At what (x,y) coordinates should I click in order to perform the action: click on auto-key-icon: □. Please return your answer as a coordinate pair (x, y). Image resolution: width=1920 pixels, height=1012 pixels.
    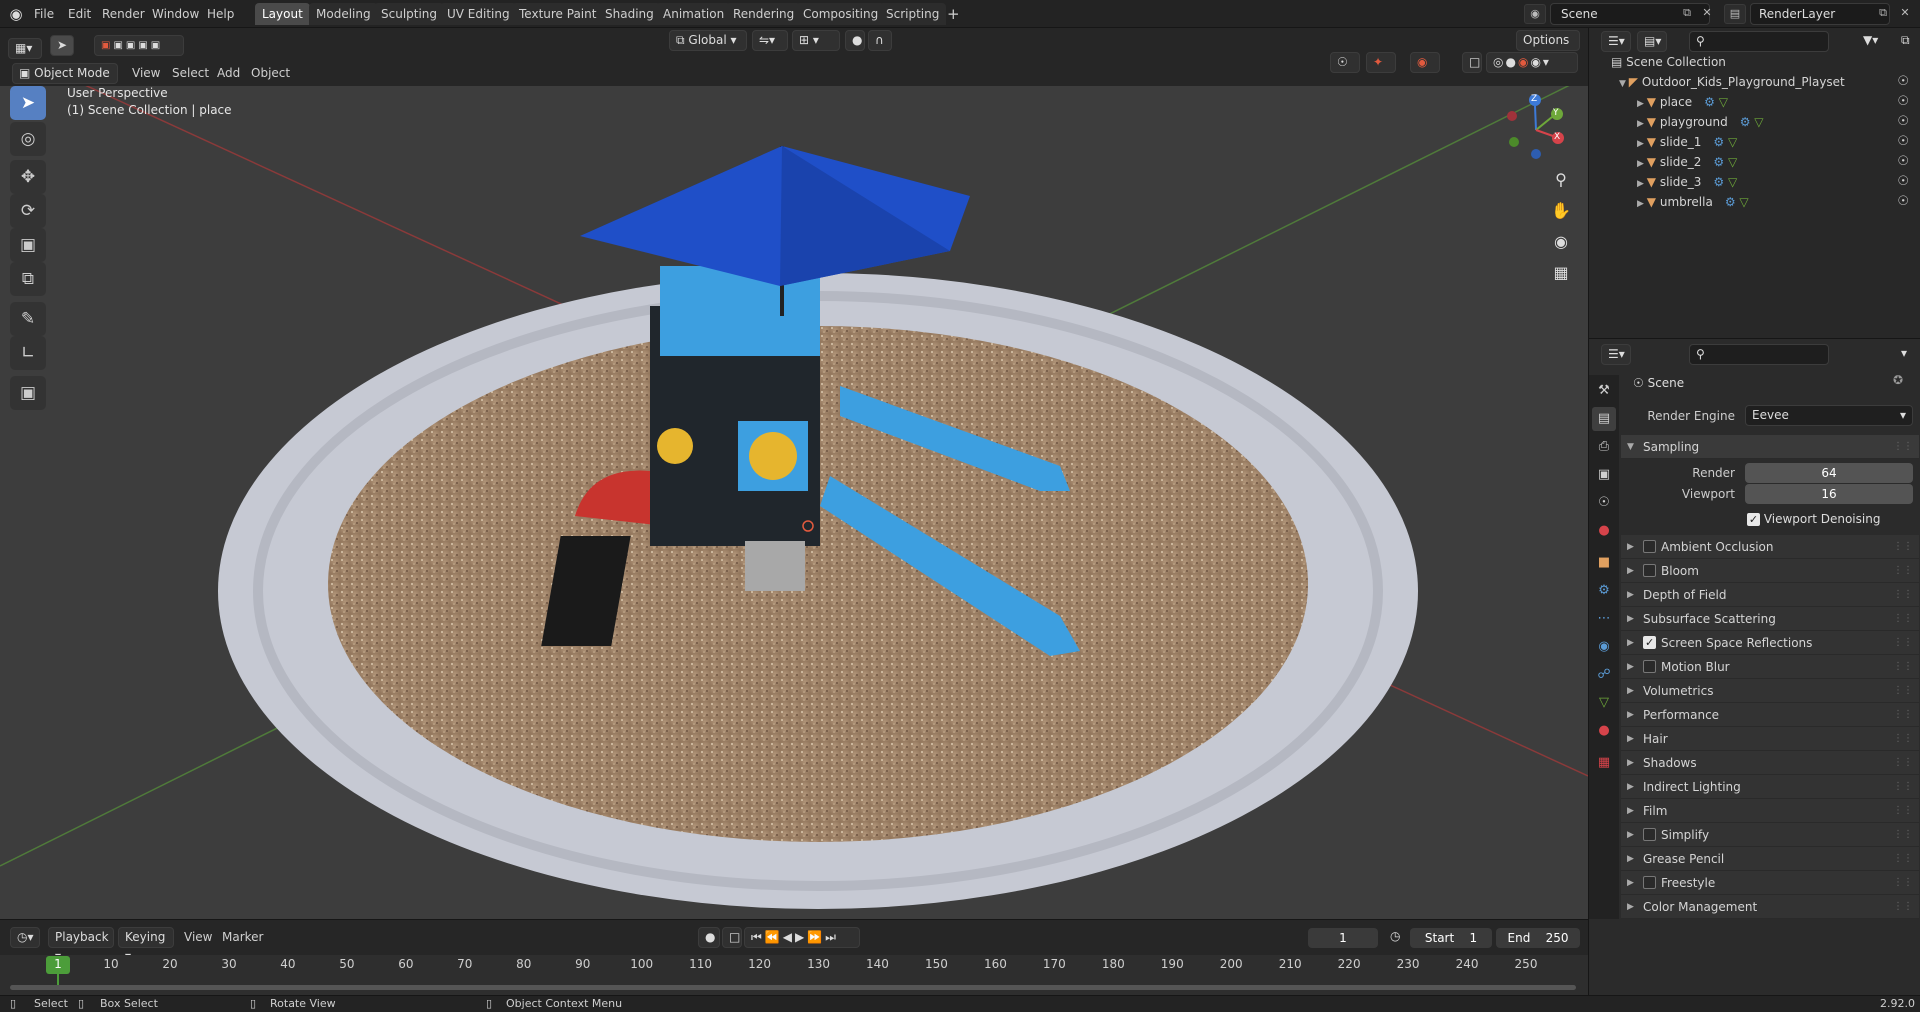
    Looking at the image, I should click on (732, 937).